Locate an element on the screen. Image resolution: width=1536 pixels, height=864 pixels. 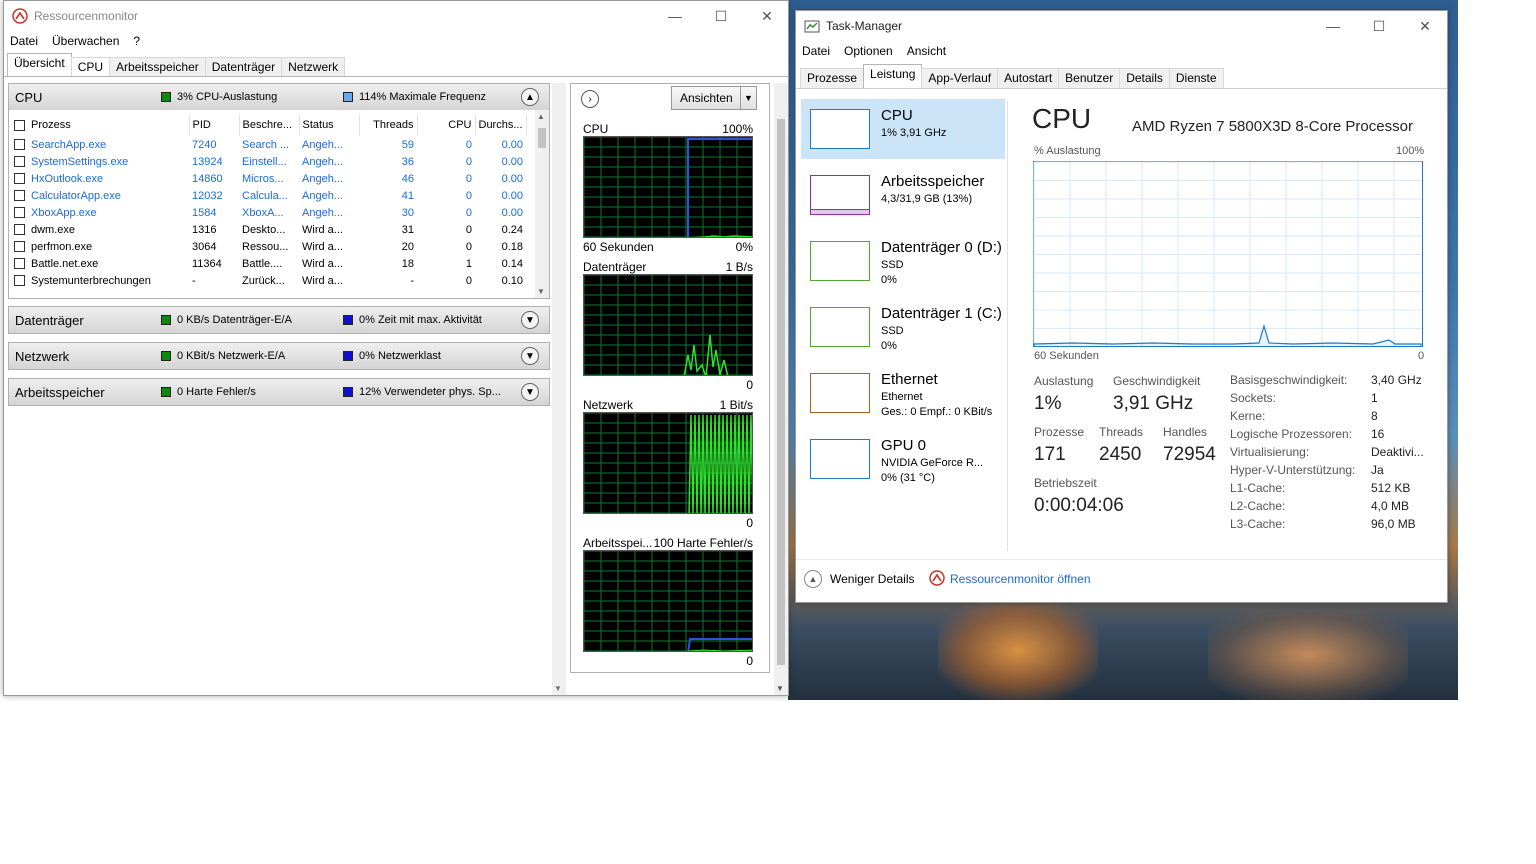
tab-users: Benutzer is located at coordinates (1089, 78).